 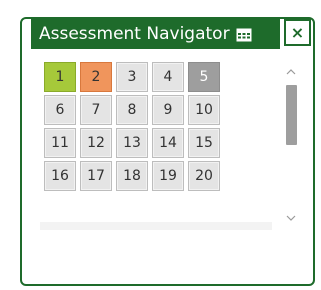 What do you see at coordinates (168, 143) in the screenshot?
I see `question-button-14: 14` at bounding box center [168, 143].